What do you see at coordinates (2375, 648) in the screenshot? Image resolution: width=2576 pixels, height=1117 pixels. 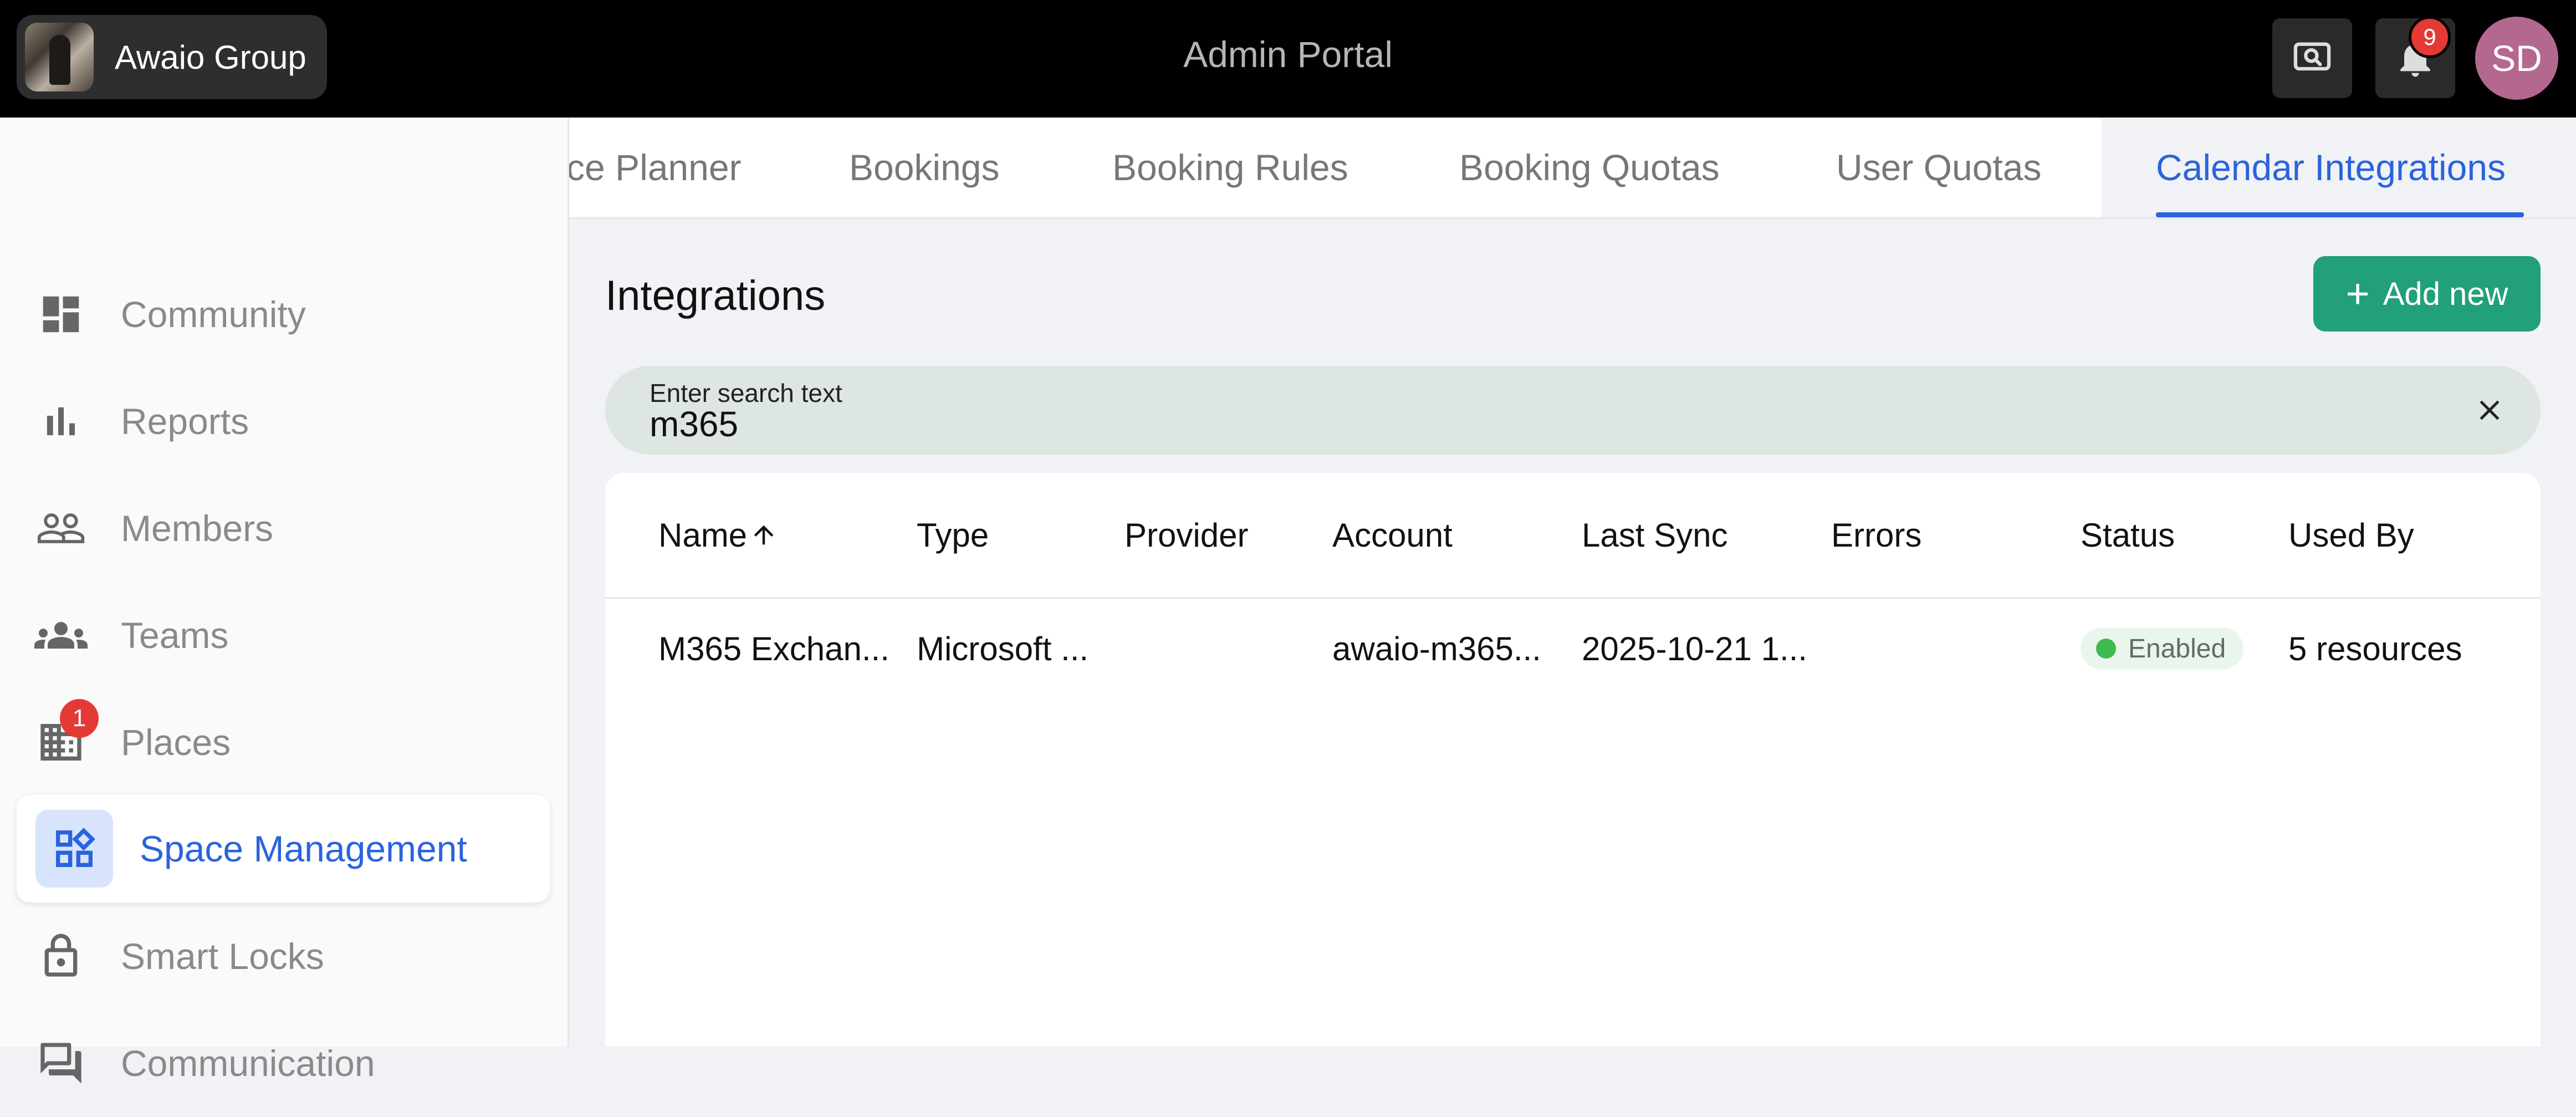 I see `cell-used-by: 5 resources` at bounding box center [2375, 648].